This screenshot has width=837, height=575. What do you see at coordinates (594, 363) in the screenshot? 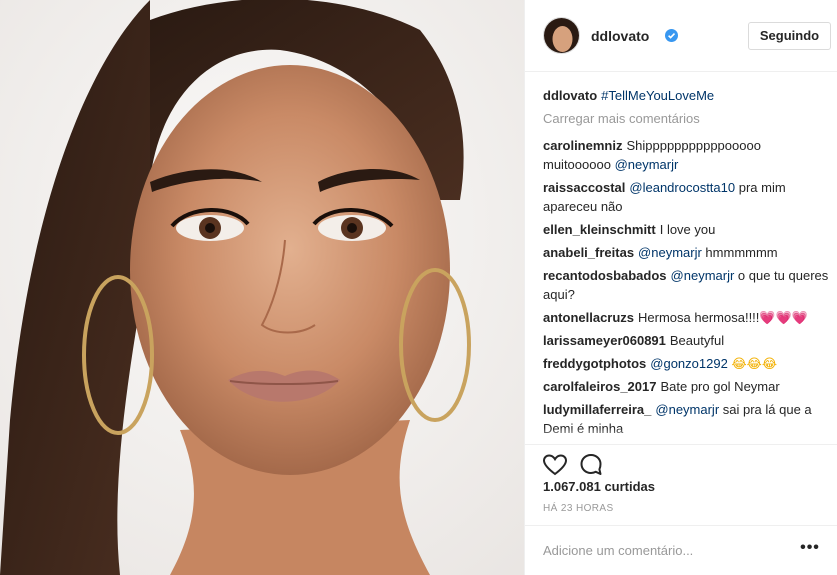
I see `comment-username: freddygotphotos` at bounding box center [594, 363].